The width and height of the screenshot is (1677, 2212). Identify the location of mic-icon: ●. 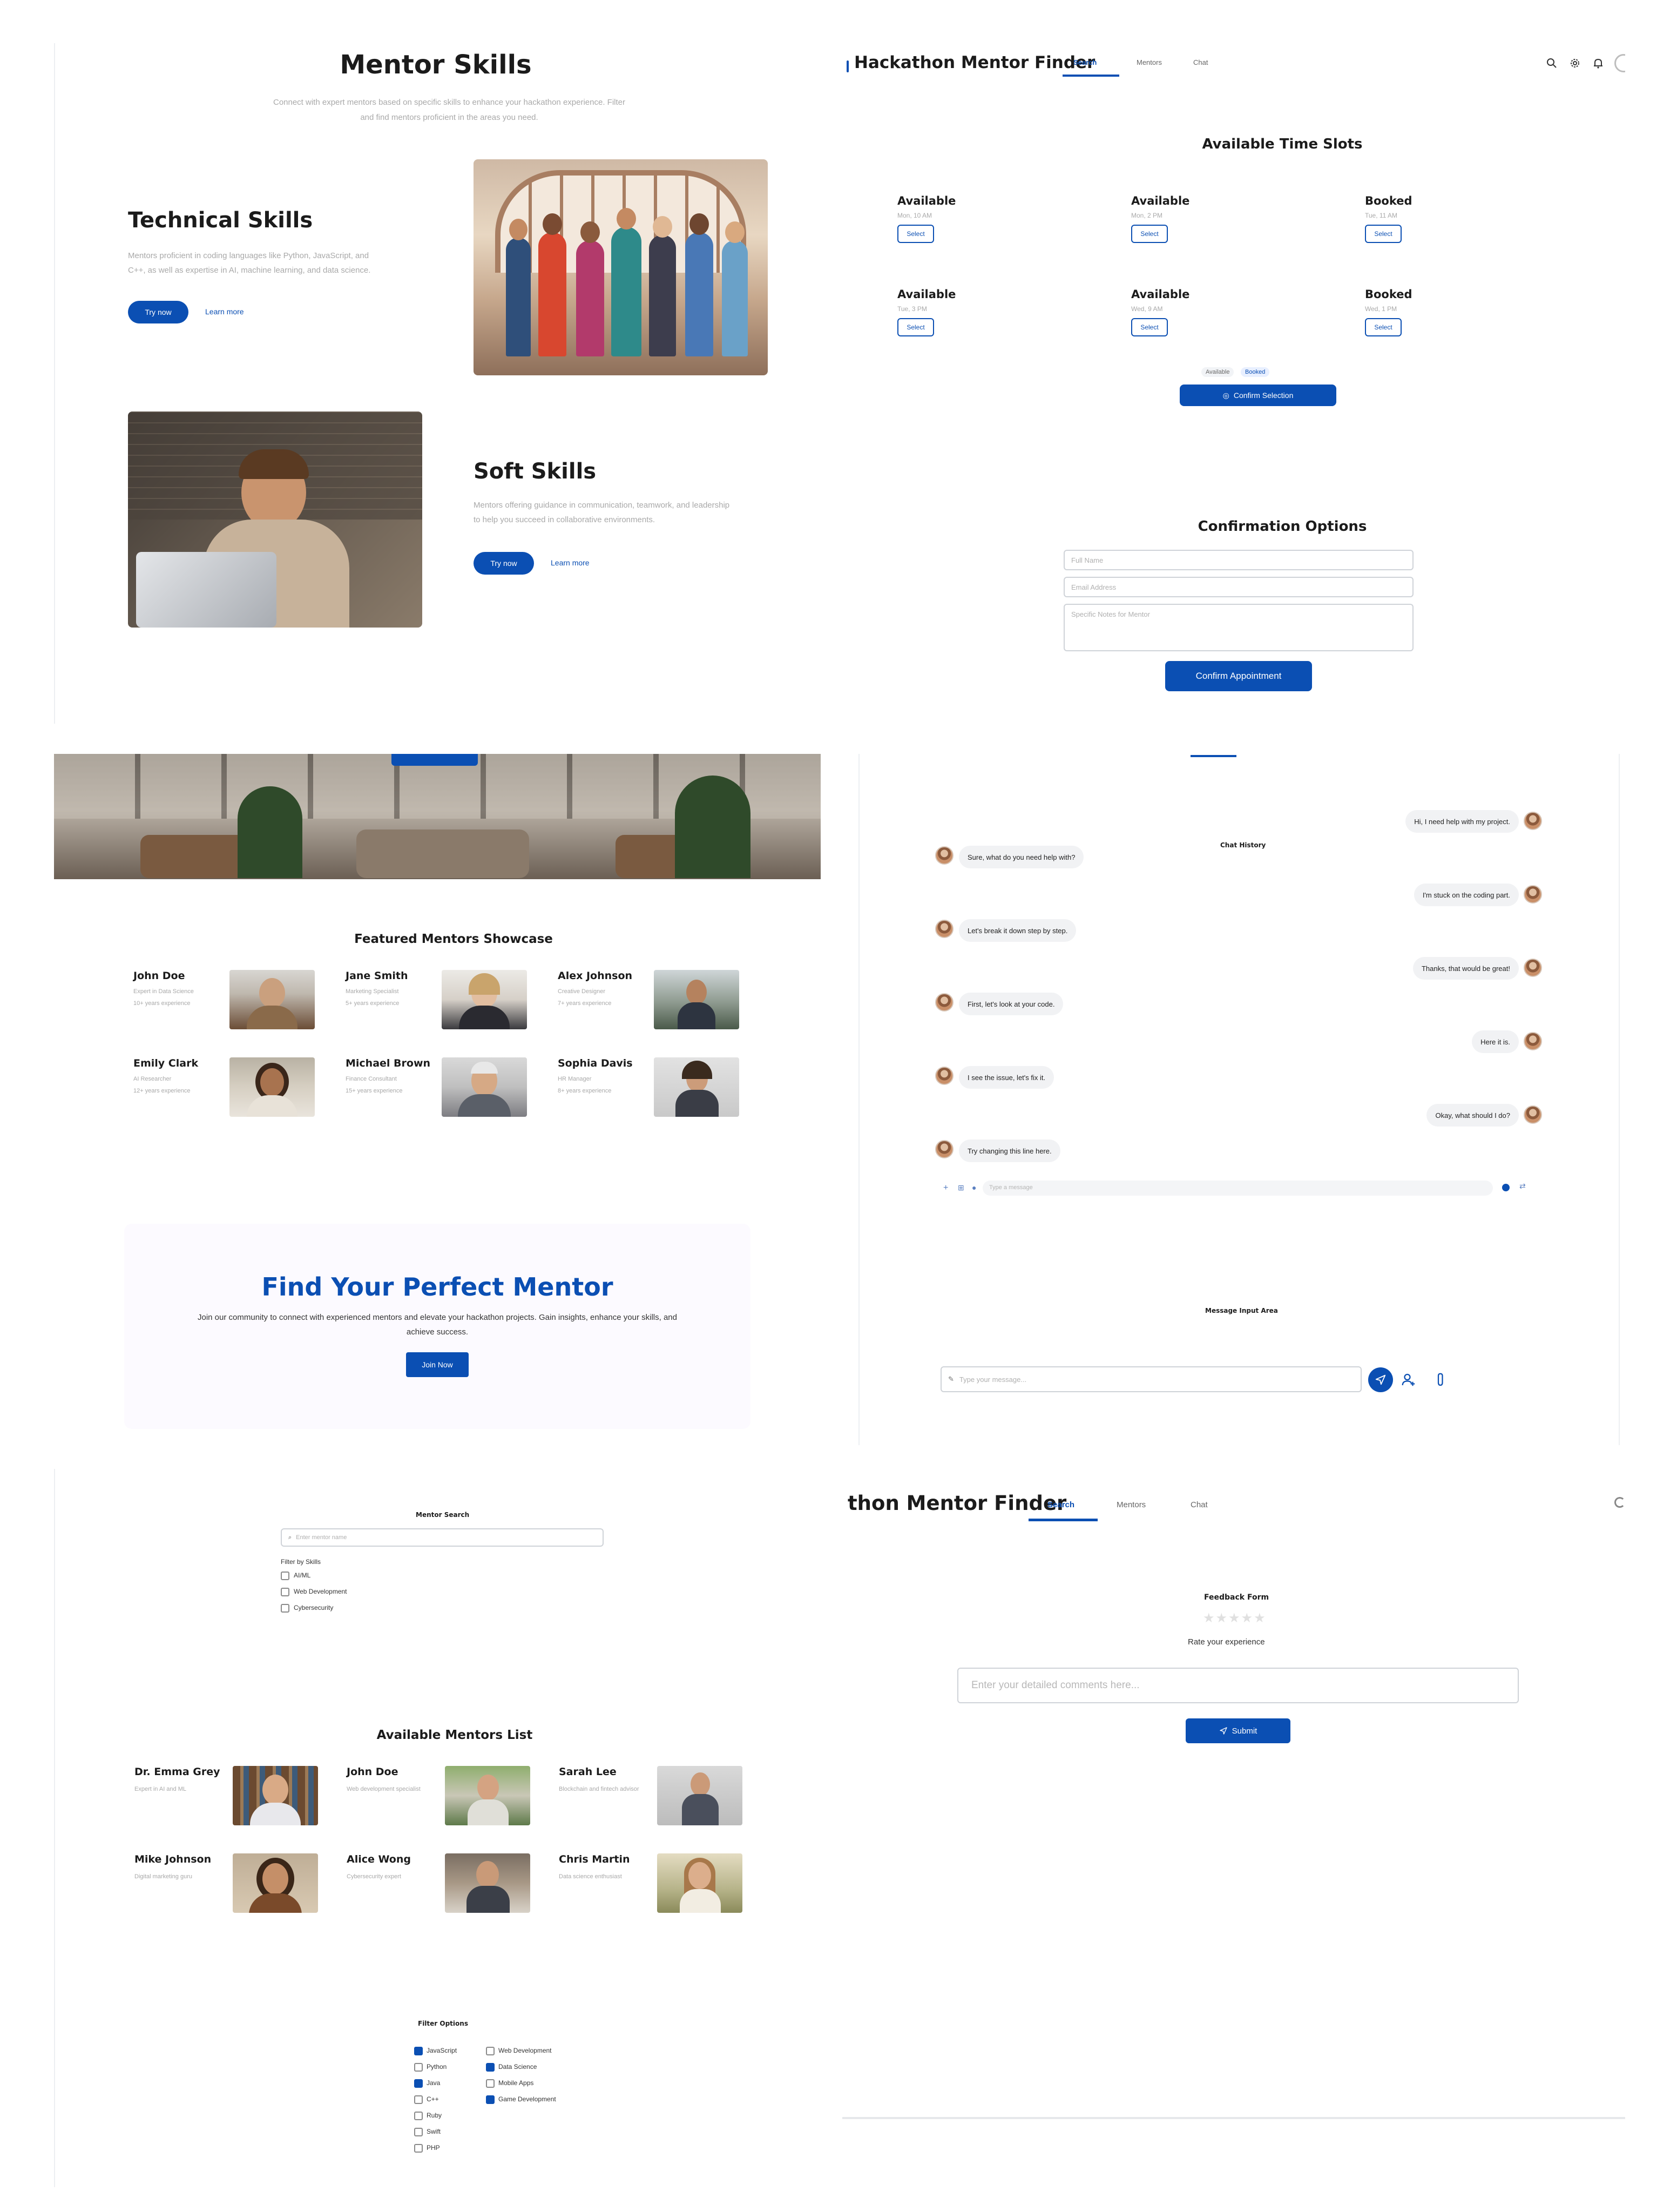
(974, 1187).